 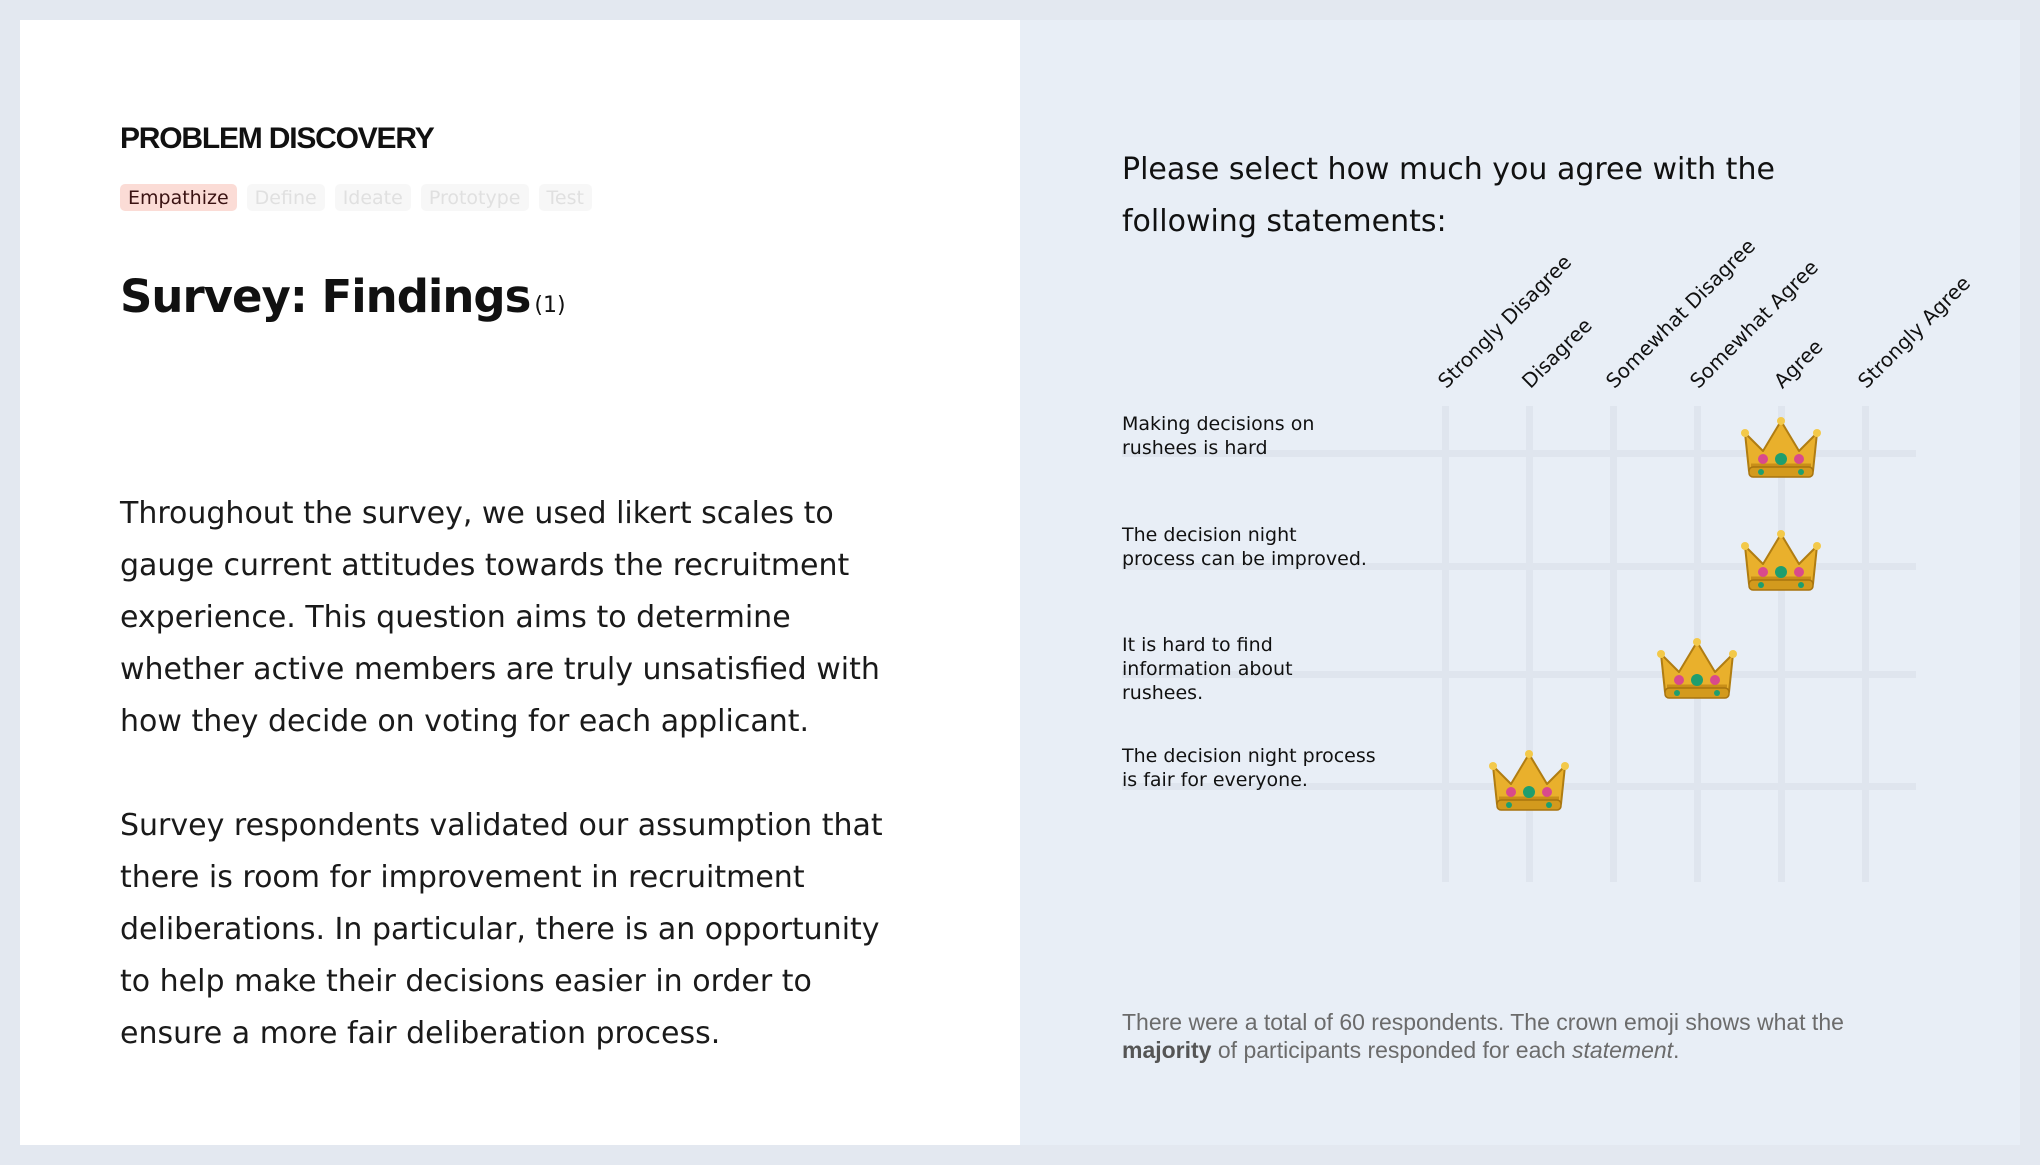 I want to click on stage-chip-ideate: Ideate, so click(x=372, y=197).